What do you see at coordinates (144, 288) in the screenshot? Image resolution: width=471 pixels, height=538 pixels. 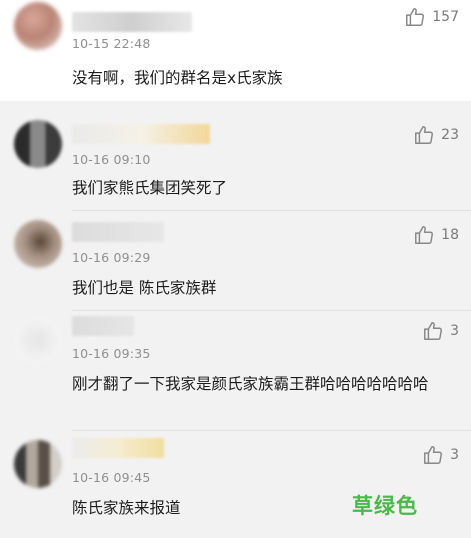 I see `comment-text: 我们也是 陈氏家族群` at bounding box center [144, 288].